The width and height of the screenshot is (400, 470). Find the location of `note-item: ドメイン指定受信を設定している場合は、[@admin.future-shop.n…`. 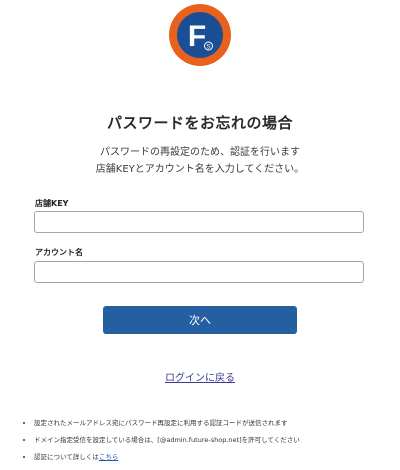

note-item: ドメイン指定受信を設定している場合は、[@admin.future-shop.n… is located at coordinates (217, 443).